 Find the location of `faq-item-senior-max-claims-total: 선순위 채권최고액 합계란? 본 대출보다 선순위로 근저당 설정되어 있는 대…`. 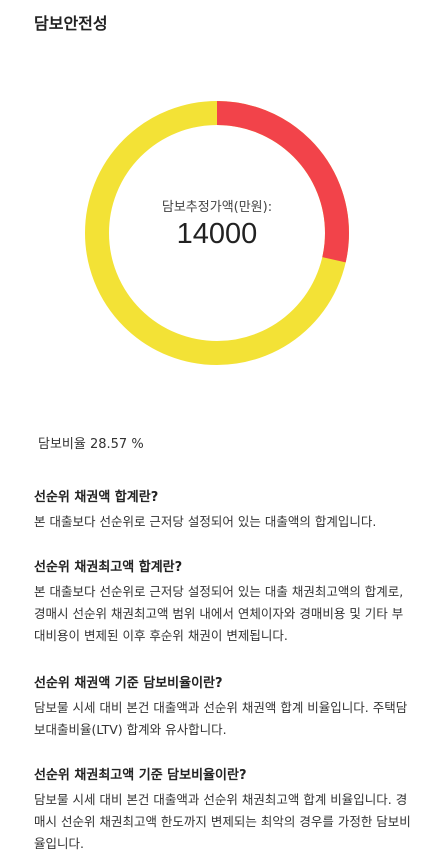

faq-item-senior-max-claims-total: 선순위 채권최고액 합계란? 본 대출보다 선순위로 근저당 설정되어 있는 대… is located at coordinates (224, 602).